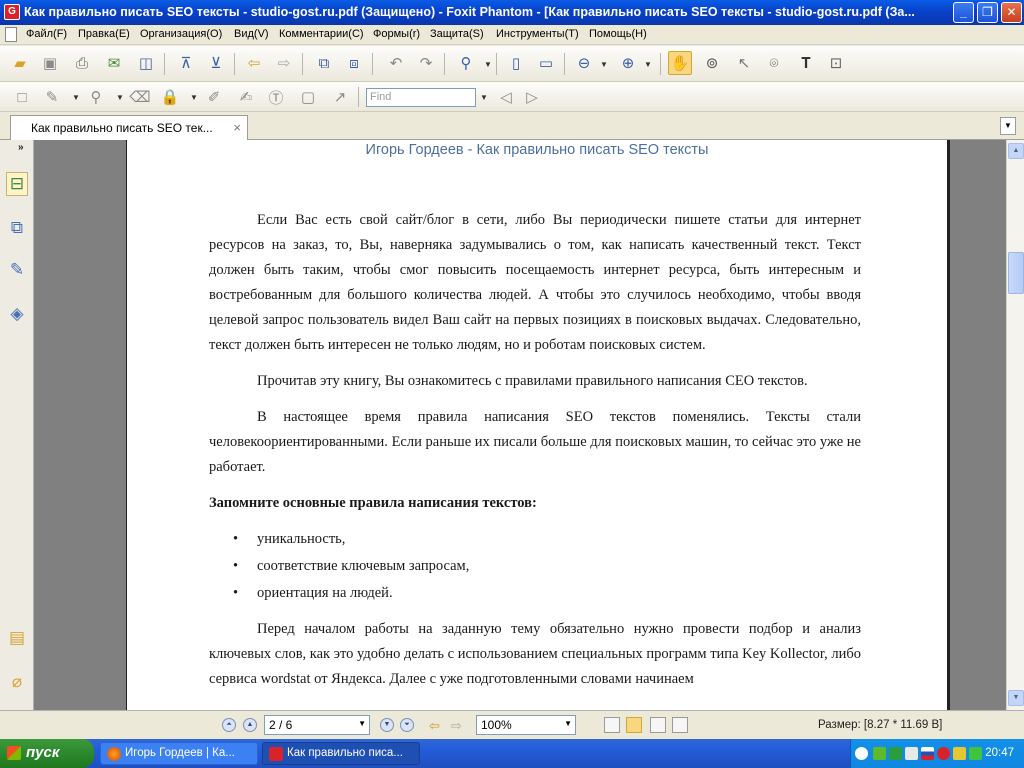 The width and height of the screenshot is (1024, 768). What do you see at coordinates (836, 63) in the screenshot?
I see `snapshot-camera-icon: ⊡` at bounding box center [836, 63].